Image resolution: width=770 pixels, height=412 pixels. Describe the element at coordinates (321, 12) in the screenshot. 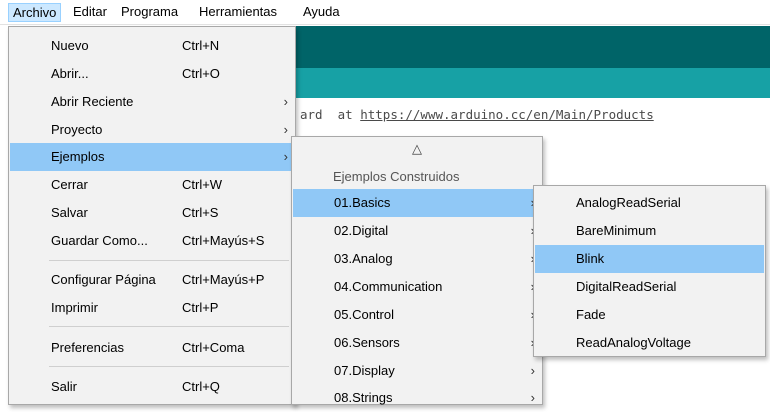

I see `menu-ayuda: Ayuda` at that location.